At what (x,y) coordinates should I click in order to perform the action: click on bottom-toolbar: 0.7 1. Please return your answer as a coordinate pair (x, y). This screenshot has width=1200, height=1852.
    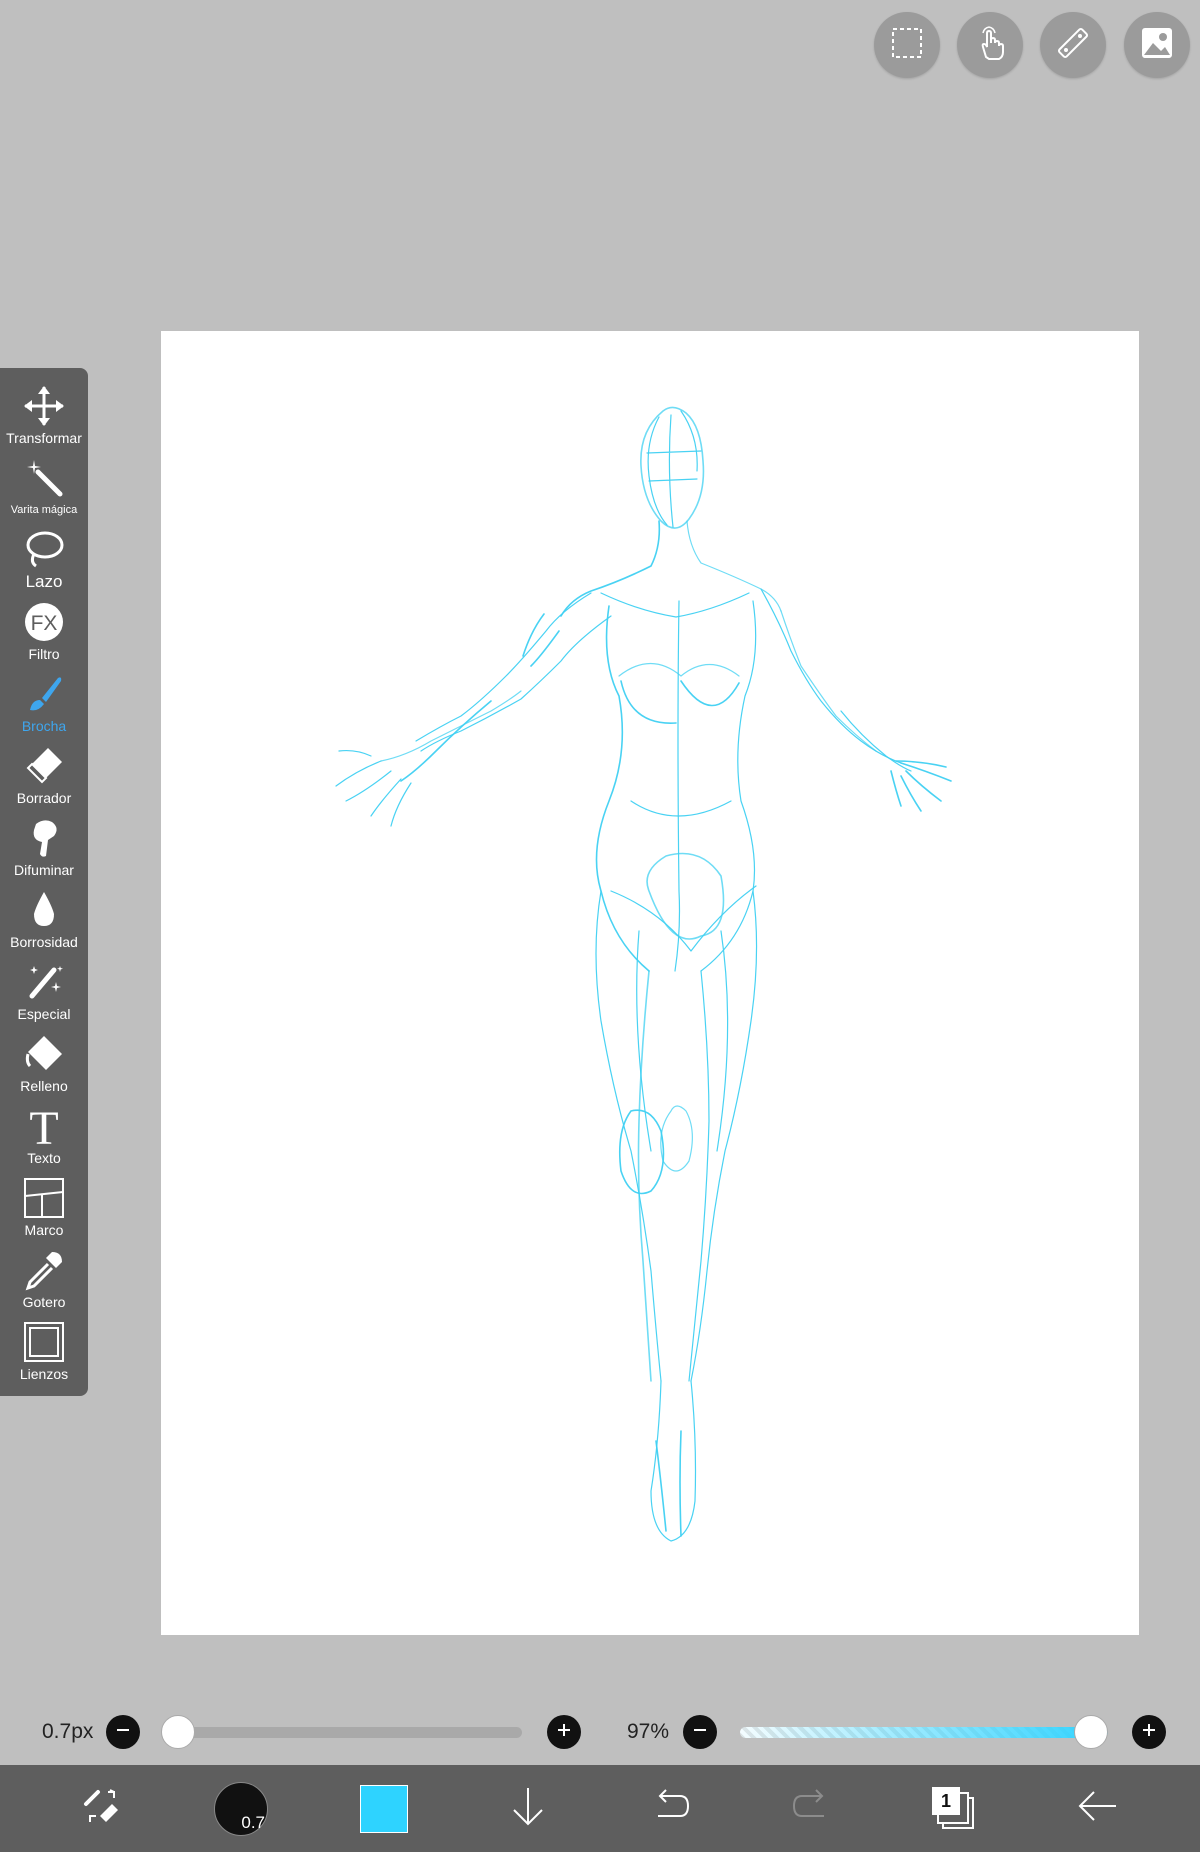
    Looking at the image, I should click on (600, 1808).